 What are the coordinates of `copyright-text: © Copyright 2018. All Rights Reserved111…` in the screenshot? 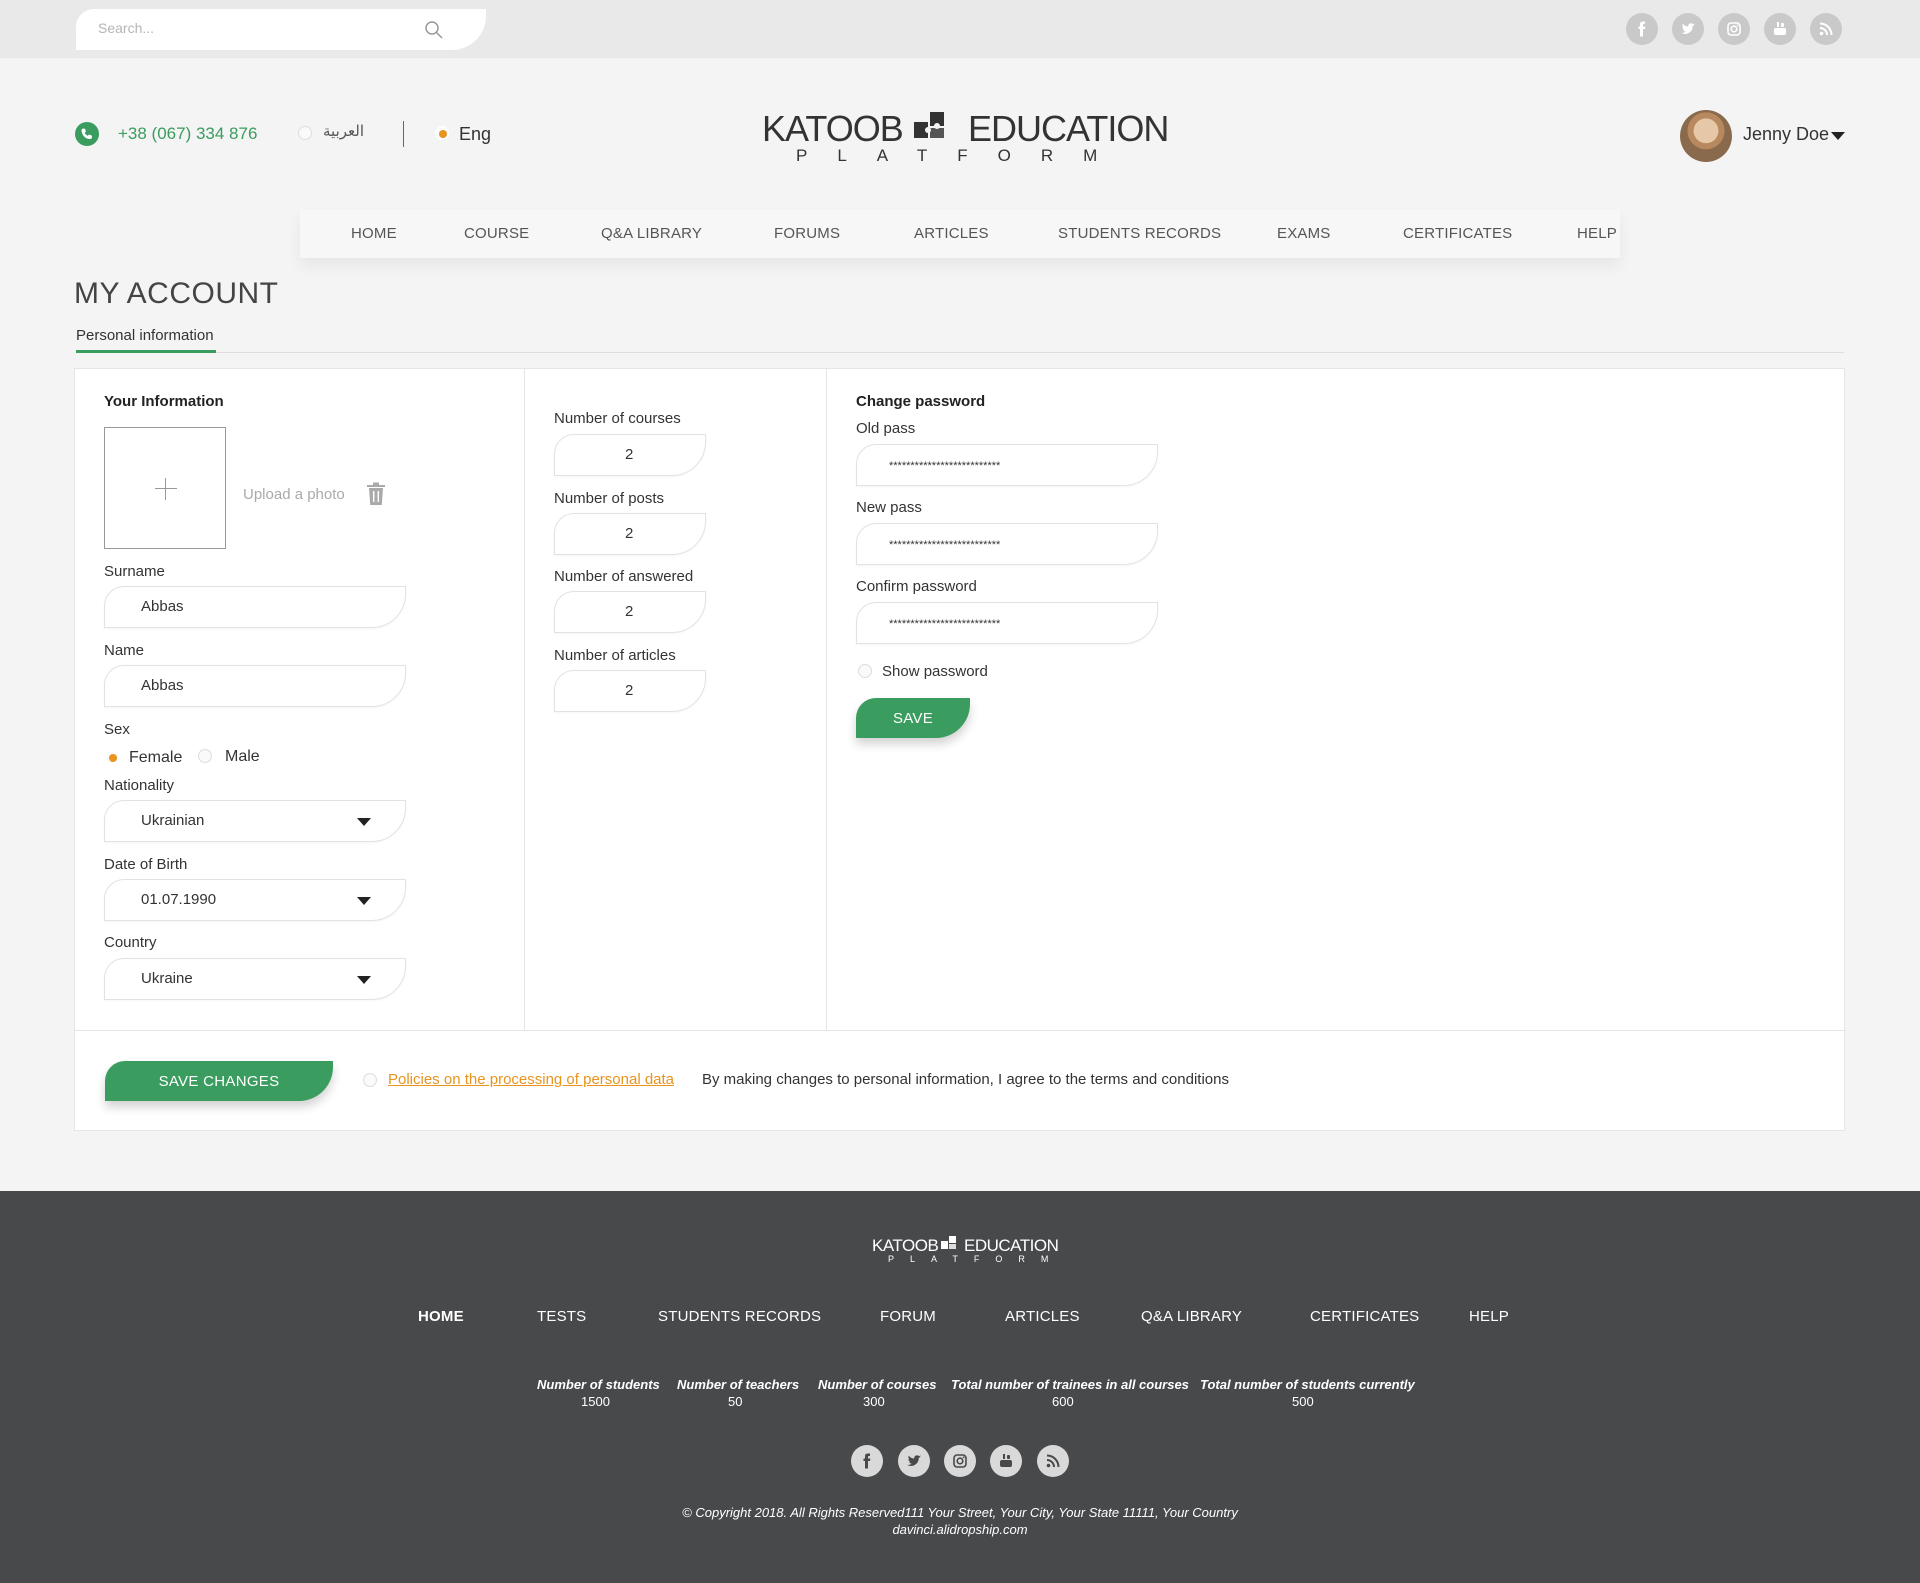 It's located at (960, 1512).